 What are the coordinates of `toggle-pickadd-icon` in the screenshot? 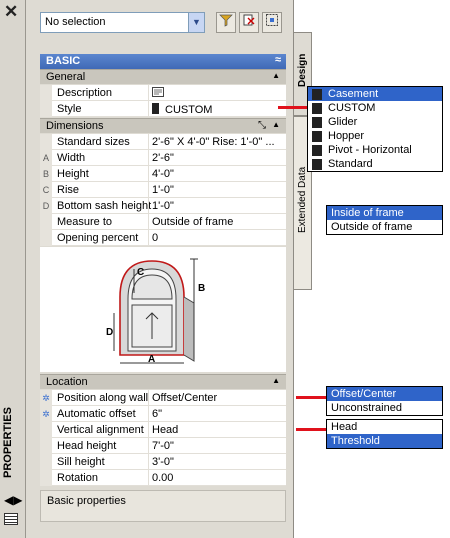 It's located at (249, 22).